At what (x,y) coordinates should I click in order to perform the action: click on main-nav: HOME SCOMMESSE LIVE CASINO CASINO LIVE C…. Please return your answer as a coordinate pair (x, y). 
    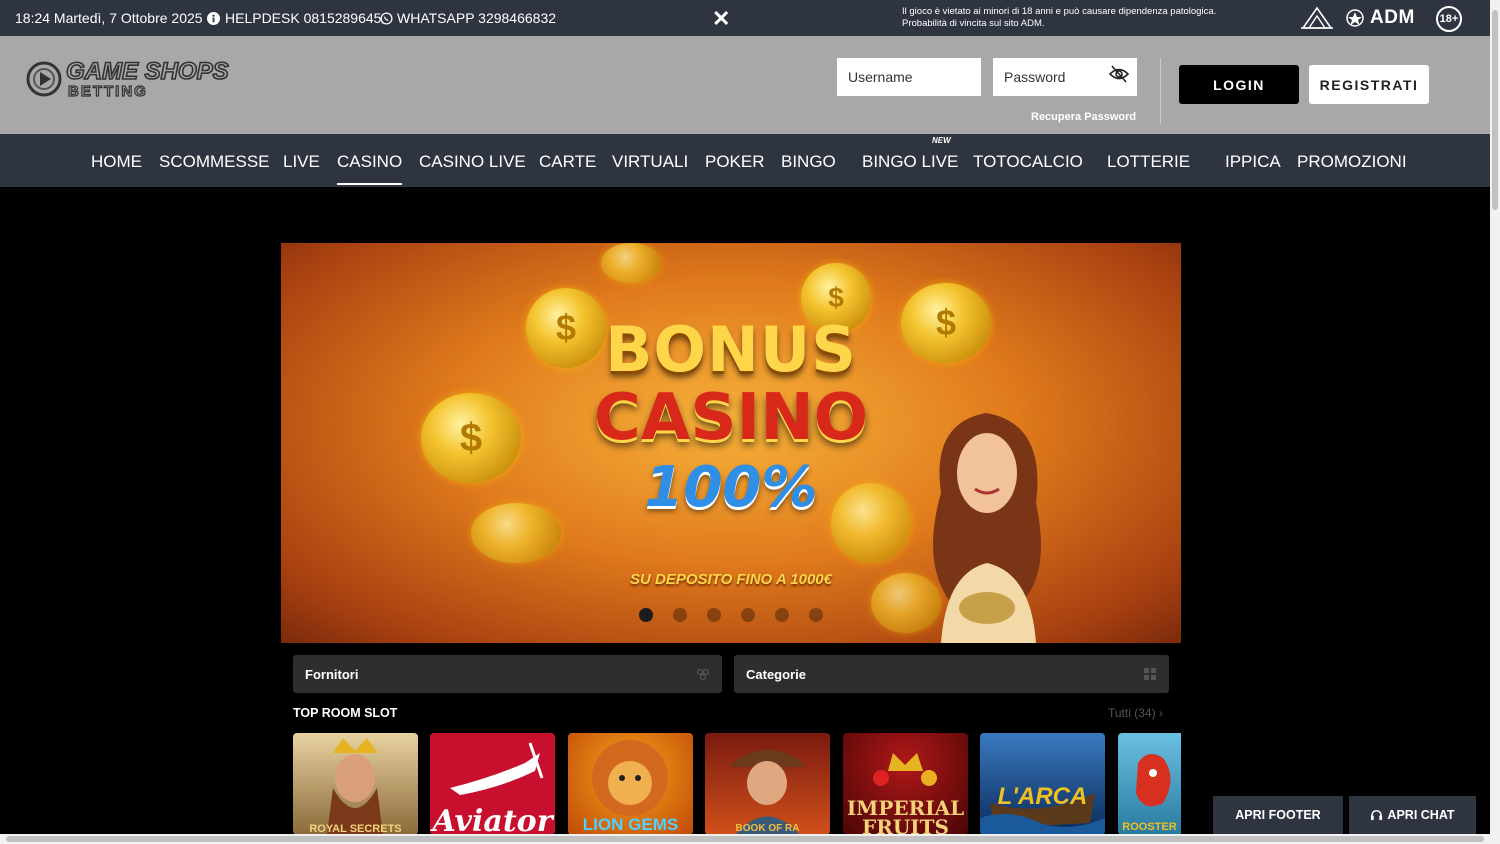
    Looking at the image, I should click on (745, 160).